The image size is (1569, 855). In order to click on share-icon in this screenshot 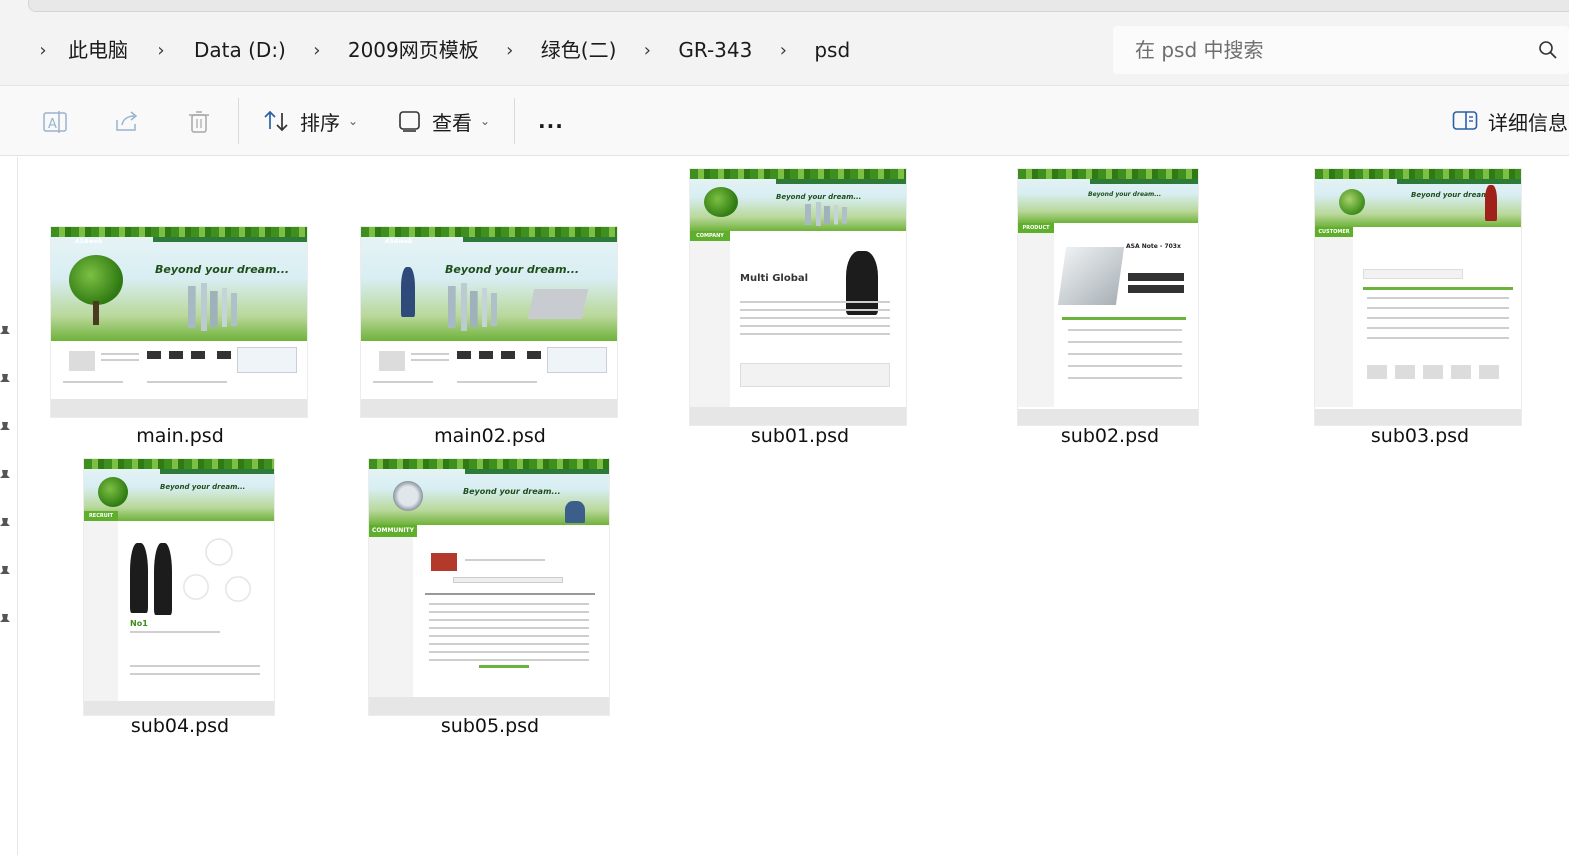, I will do `click(127, 122)`.